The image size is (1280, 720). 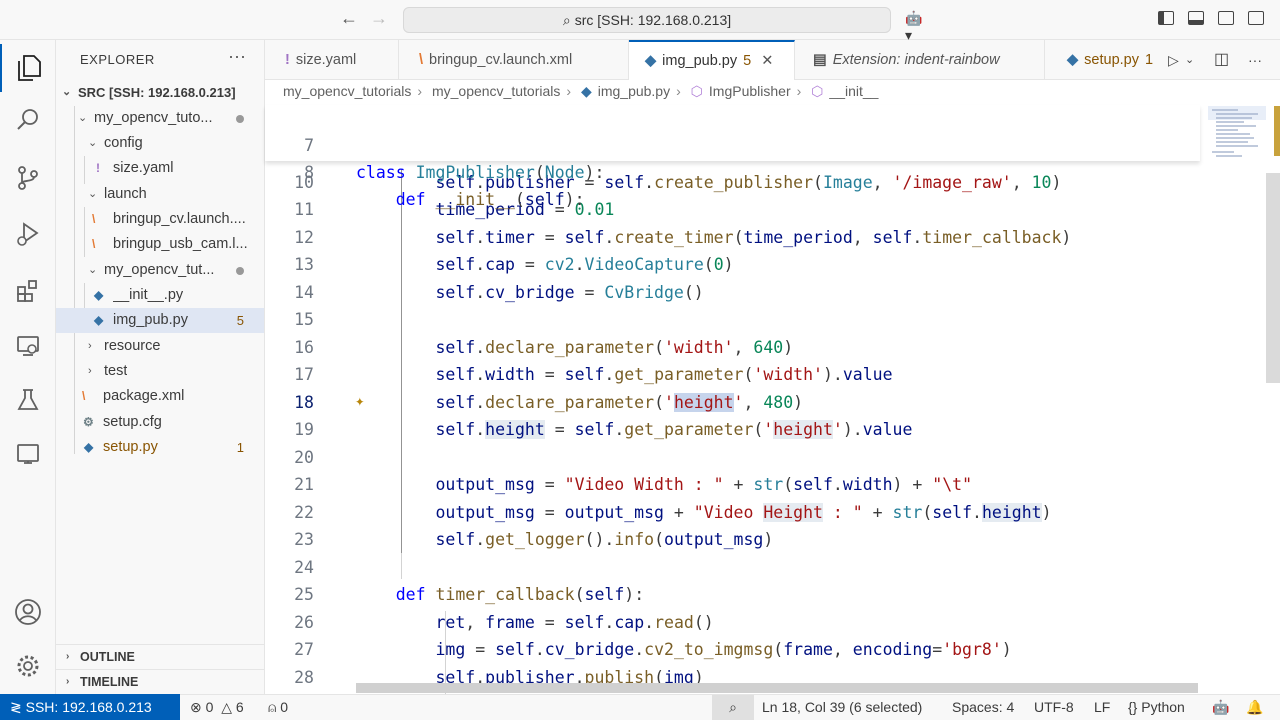 What do you see at coordinates (90, 707) in the screenshot?
I see `remote-indicator: ≷ SSH: 192.168.0.213` at bounding box center [90, 707].